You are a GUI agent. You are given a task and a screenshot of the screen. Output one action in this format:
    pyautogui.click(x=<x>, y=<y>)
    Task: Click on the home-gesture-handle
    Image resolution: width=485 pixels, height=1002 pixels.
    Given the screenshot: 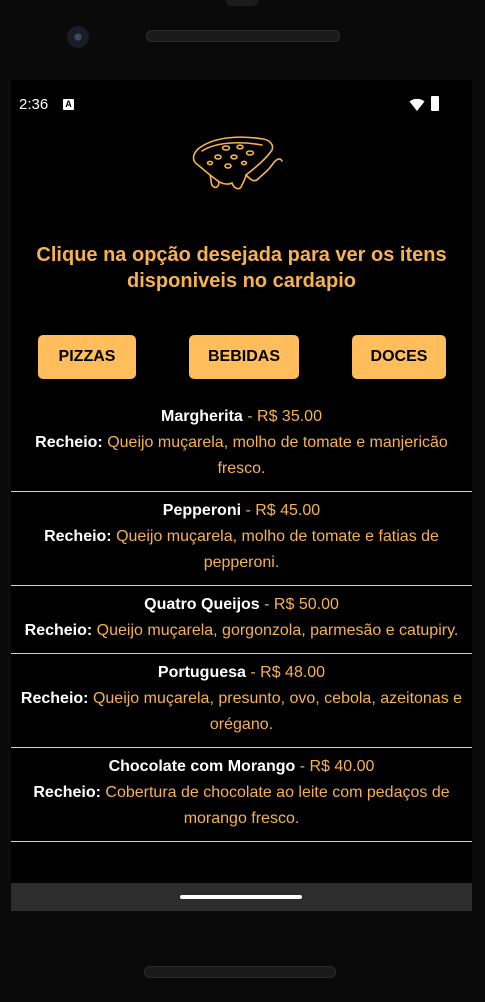 What is the action you would take?
    pyautogui.click(x=241, y=897)
    